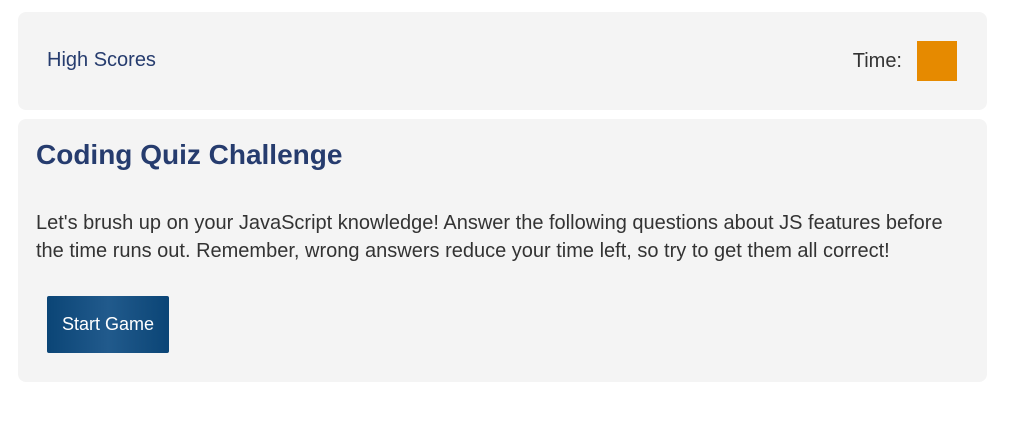 This screenshot has width=1012, height=448. What do you see at coordinates (101, 60) in the screenshot?
I see `high-scores-link: High Scores` at bounding box center [101, 60].